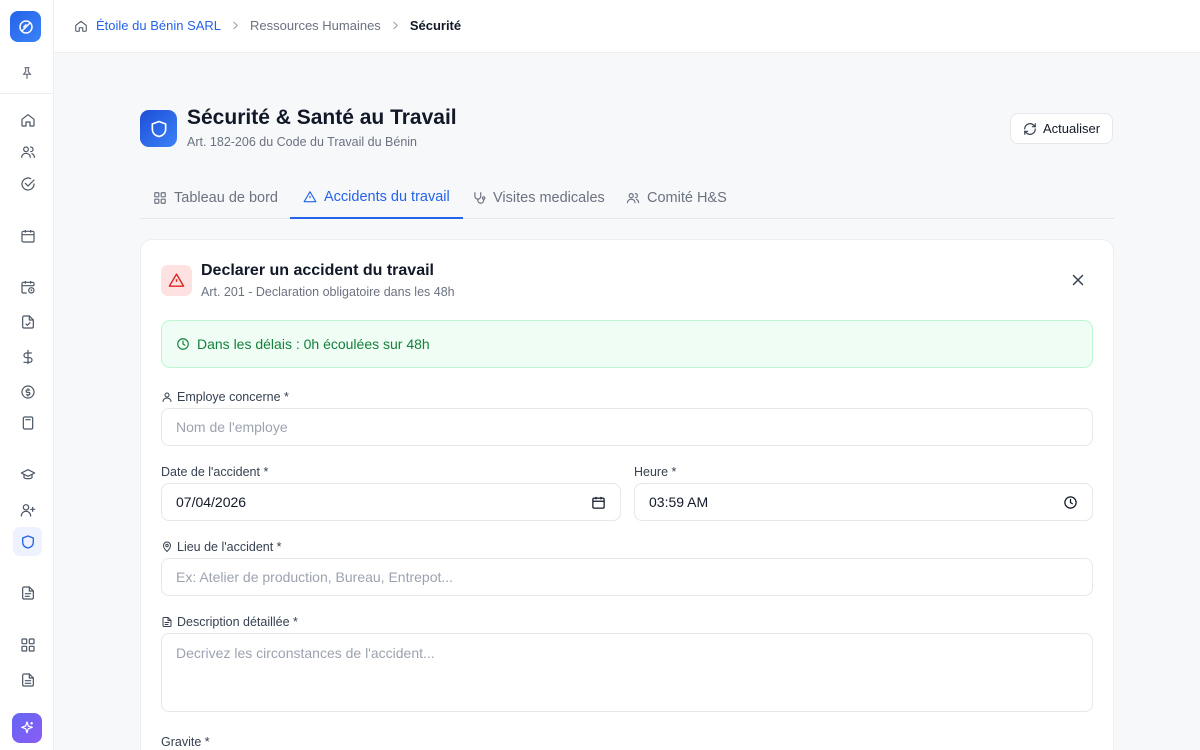 Image resolution: width=1200 pixels, height=750 pixels. I want to click on check-circle-icon, so click(27, 183).